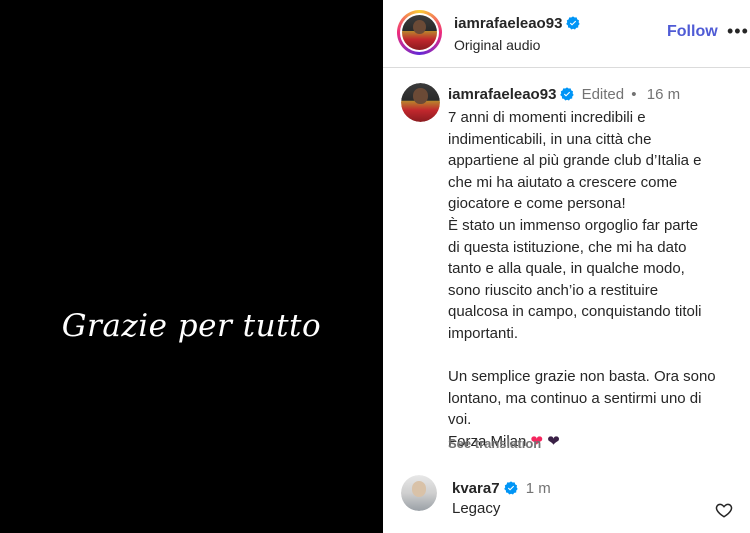 The width and height of the screenshot is (750, 533). I want to click on media-overlay-text: Grazie per tutto, so click(191, 326).